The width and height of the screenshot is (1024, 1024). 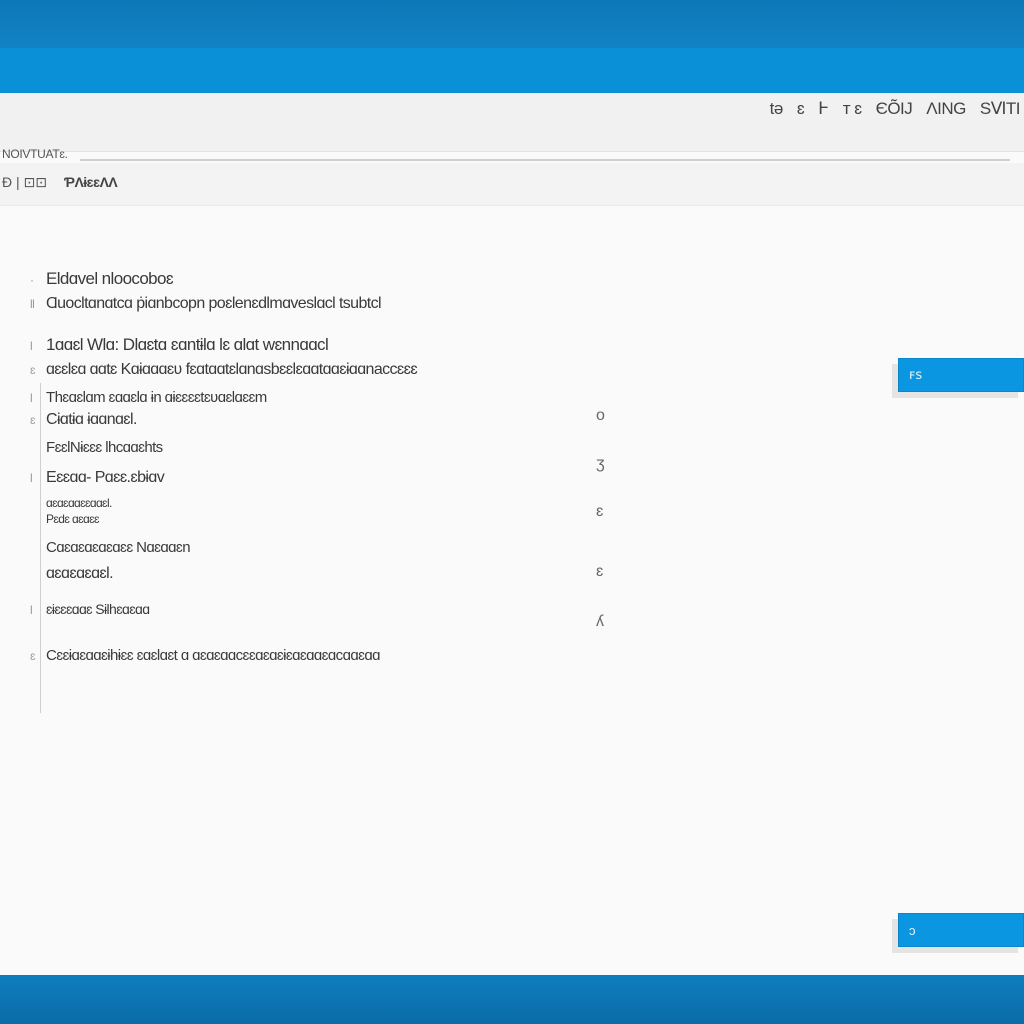 What do you see at coordinates (104, 447) in the screenshot?
I see `list-item-text: FɛɛlNɨɛɛɛ Ɩhcɑɑɛhts` at bounding box center [104, 447].